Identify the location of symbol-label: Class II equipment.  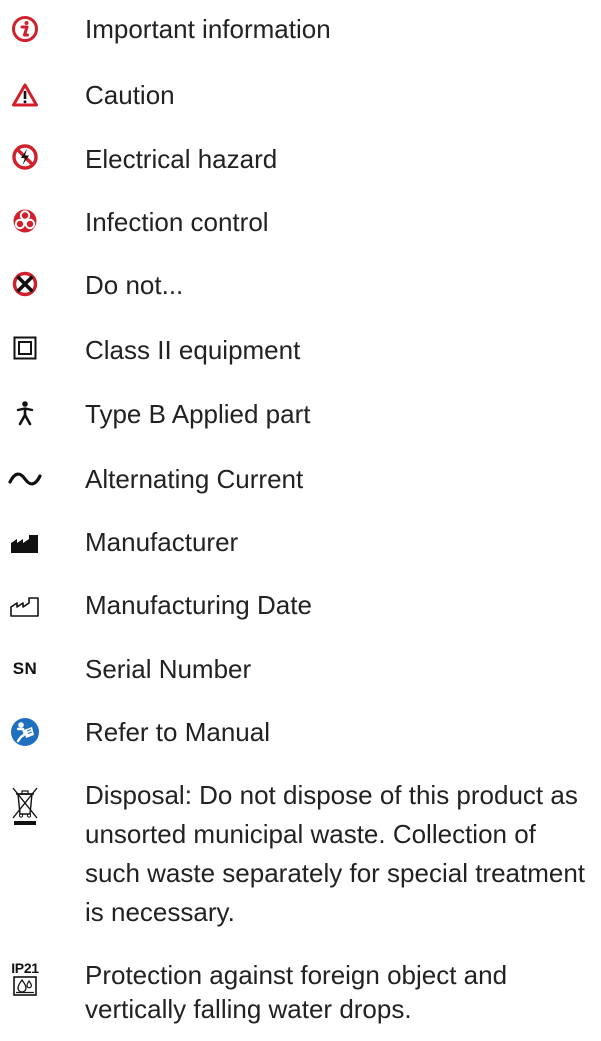
(193, 350).